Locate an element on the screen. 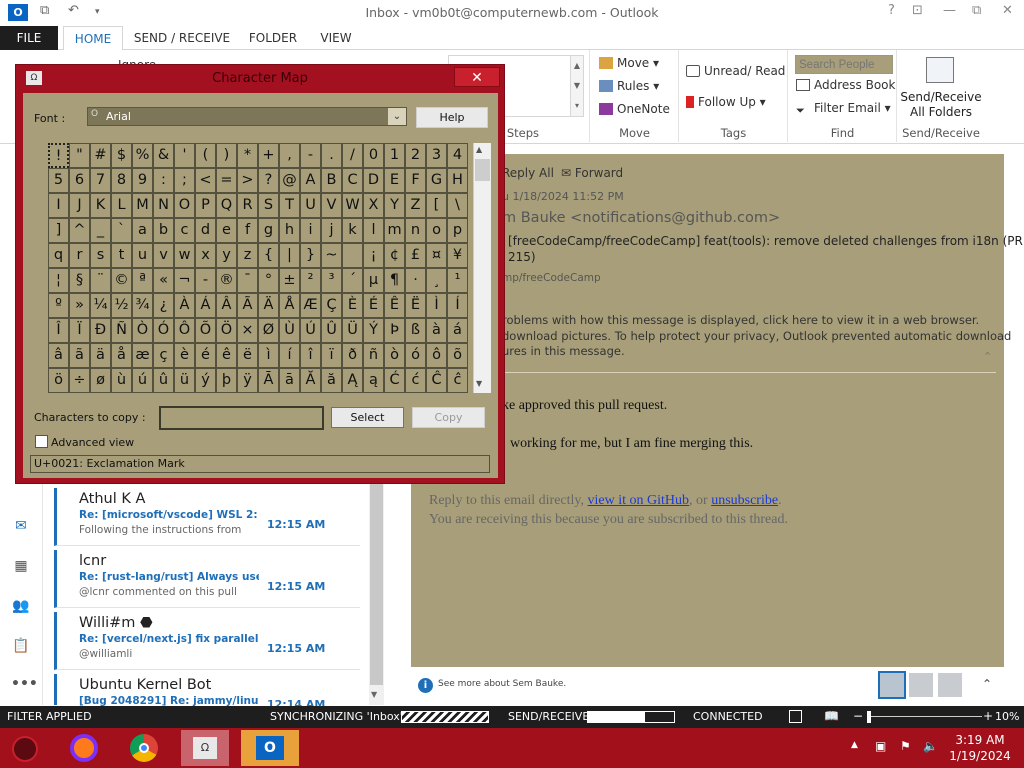 Image resolution: width=1024 pixels, height=768 pixels. character-cell: + is located at coordinates (268, 155).